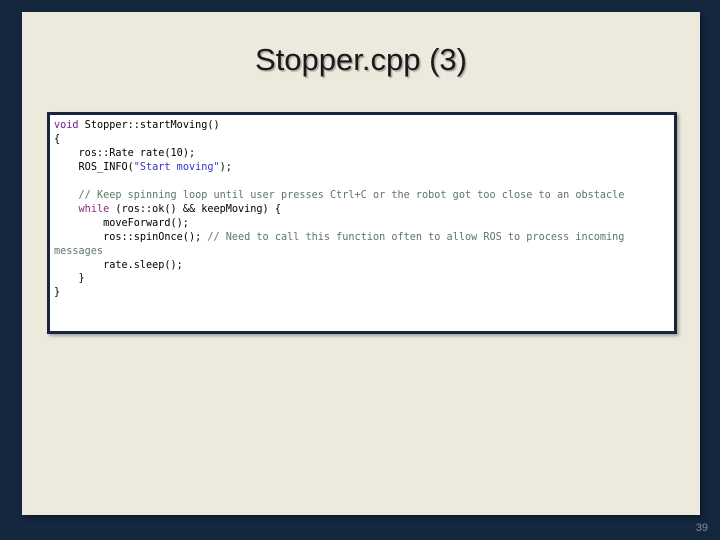  Describe the element at coordinates (66, 125) in the screenshot. I see `code-token: void` at that location.